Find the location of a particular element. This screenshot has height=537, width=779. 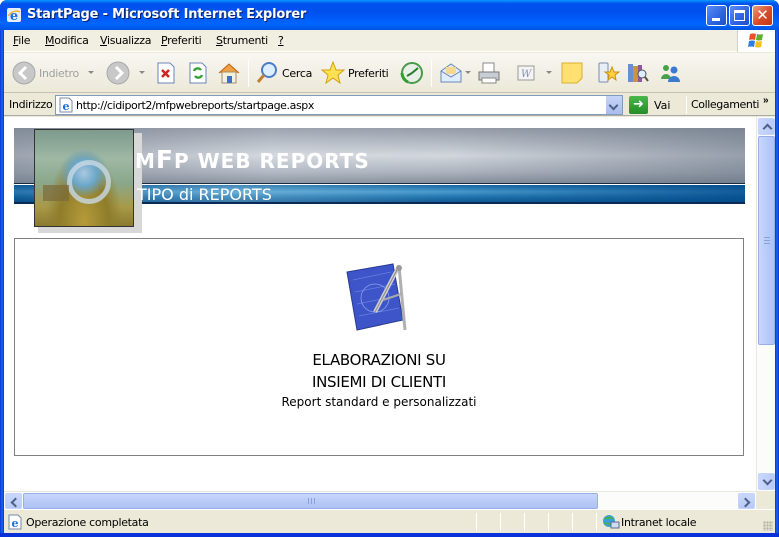

stop-icon is located at coordinates (166, 73).